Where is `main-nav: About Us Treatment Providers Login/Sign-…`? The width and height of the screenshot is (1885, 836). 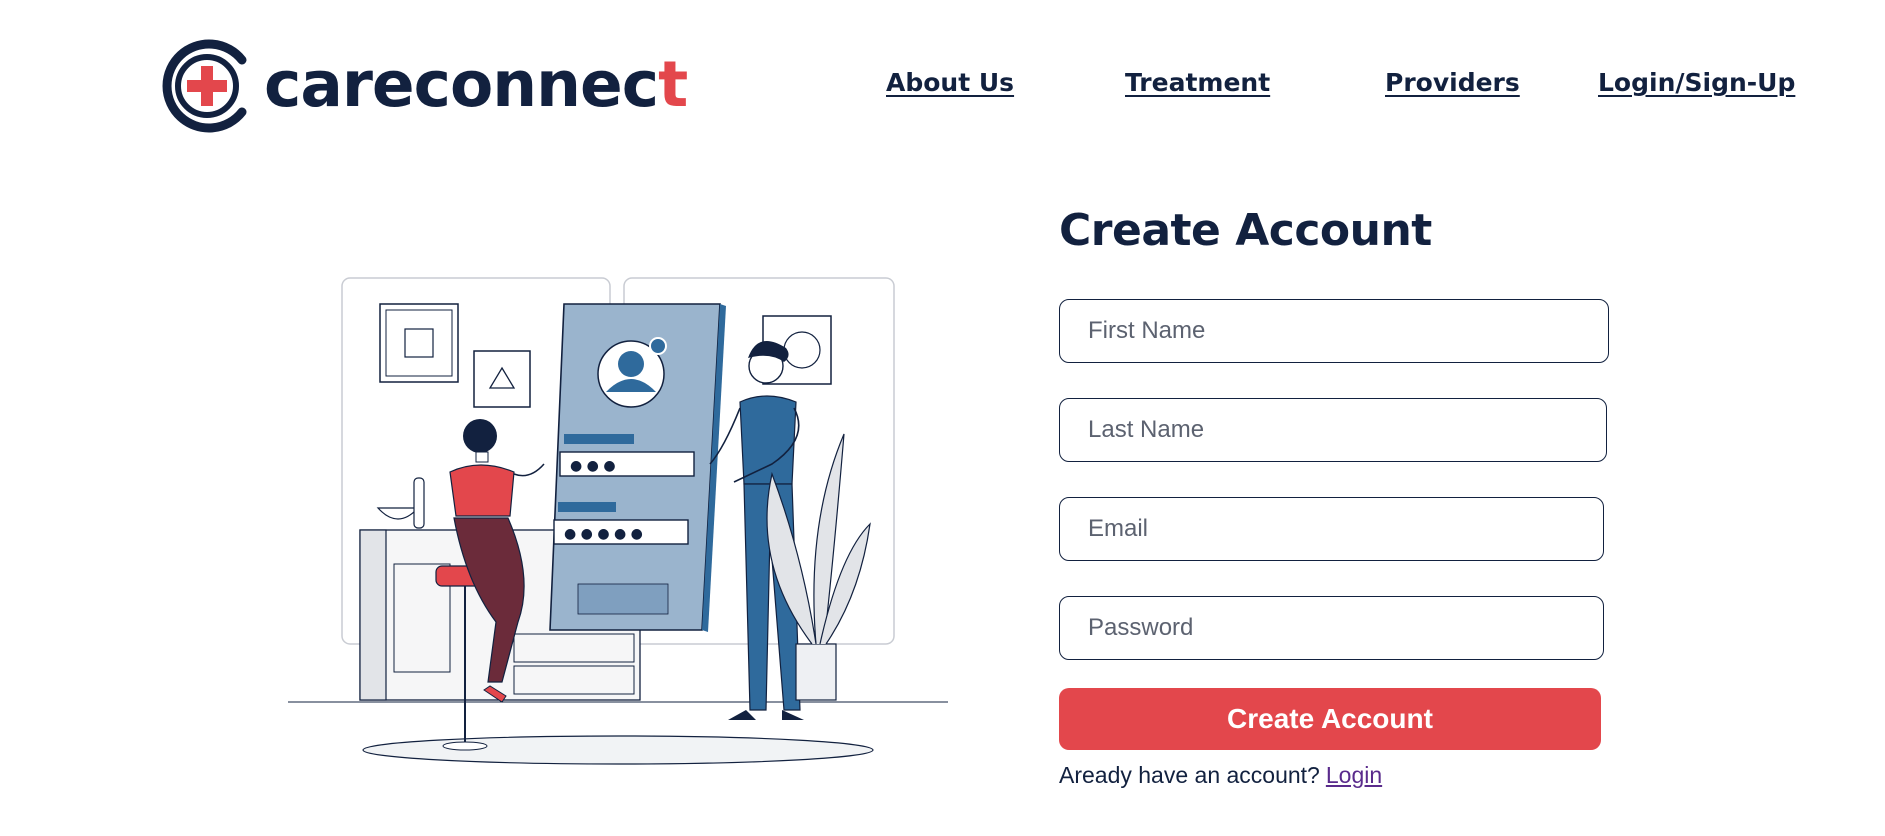 main-nav: About Us Treatment Providers Login/Sign-… is located at coordinates (942, 86).